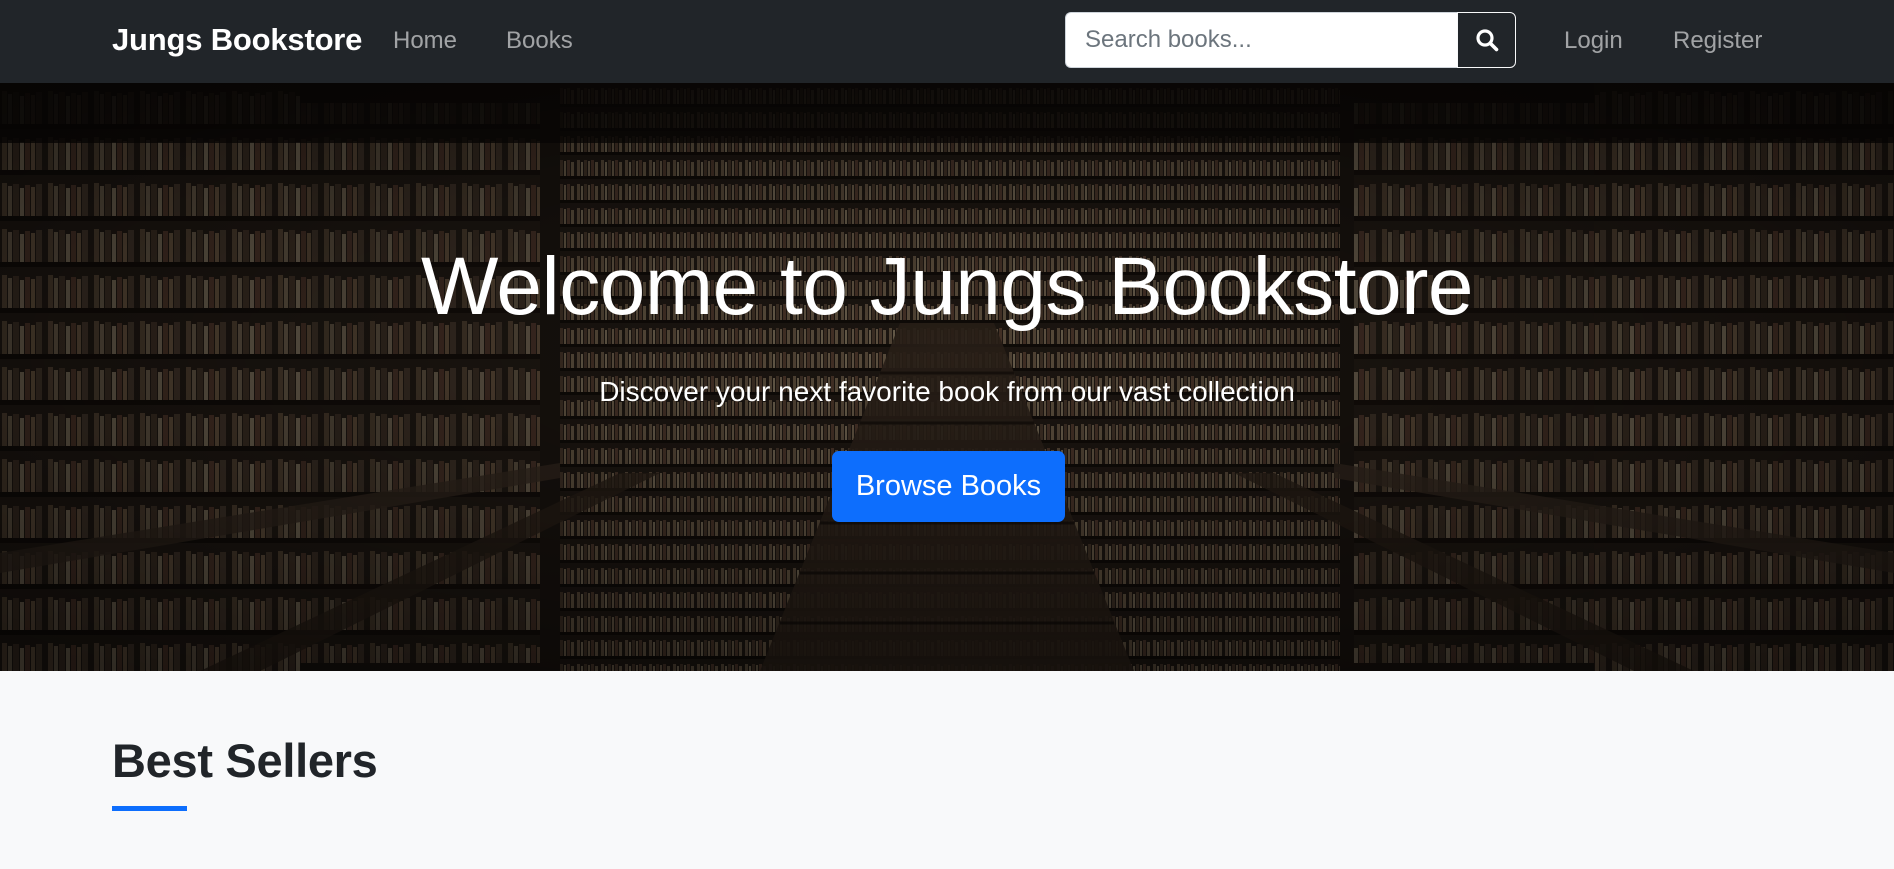  What do you see at coordinates (947, 286) in the screenshot?
I see `hero-title: Welcome to Jungs Bookstore` at bounding box center [947, 286].